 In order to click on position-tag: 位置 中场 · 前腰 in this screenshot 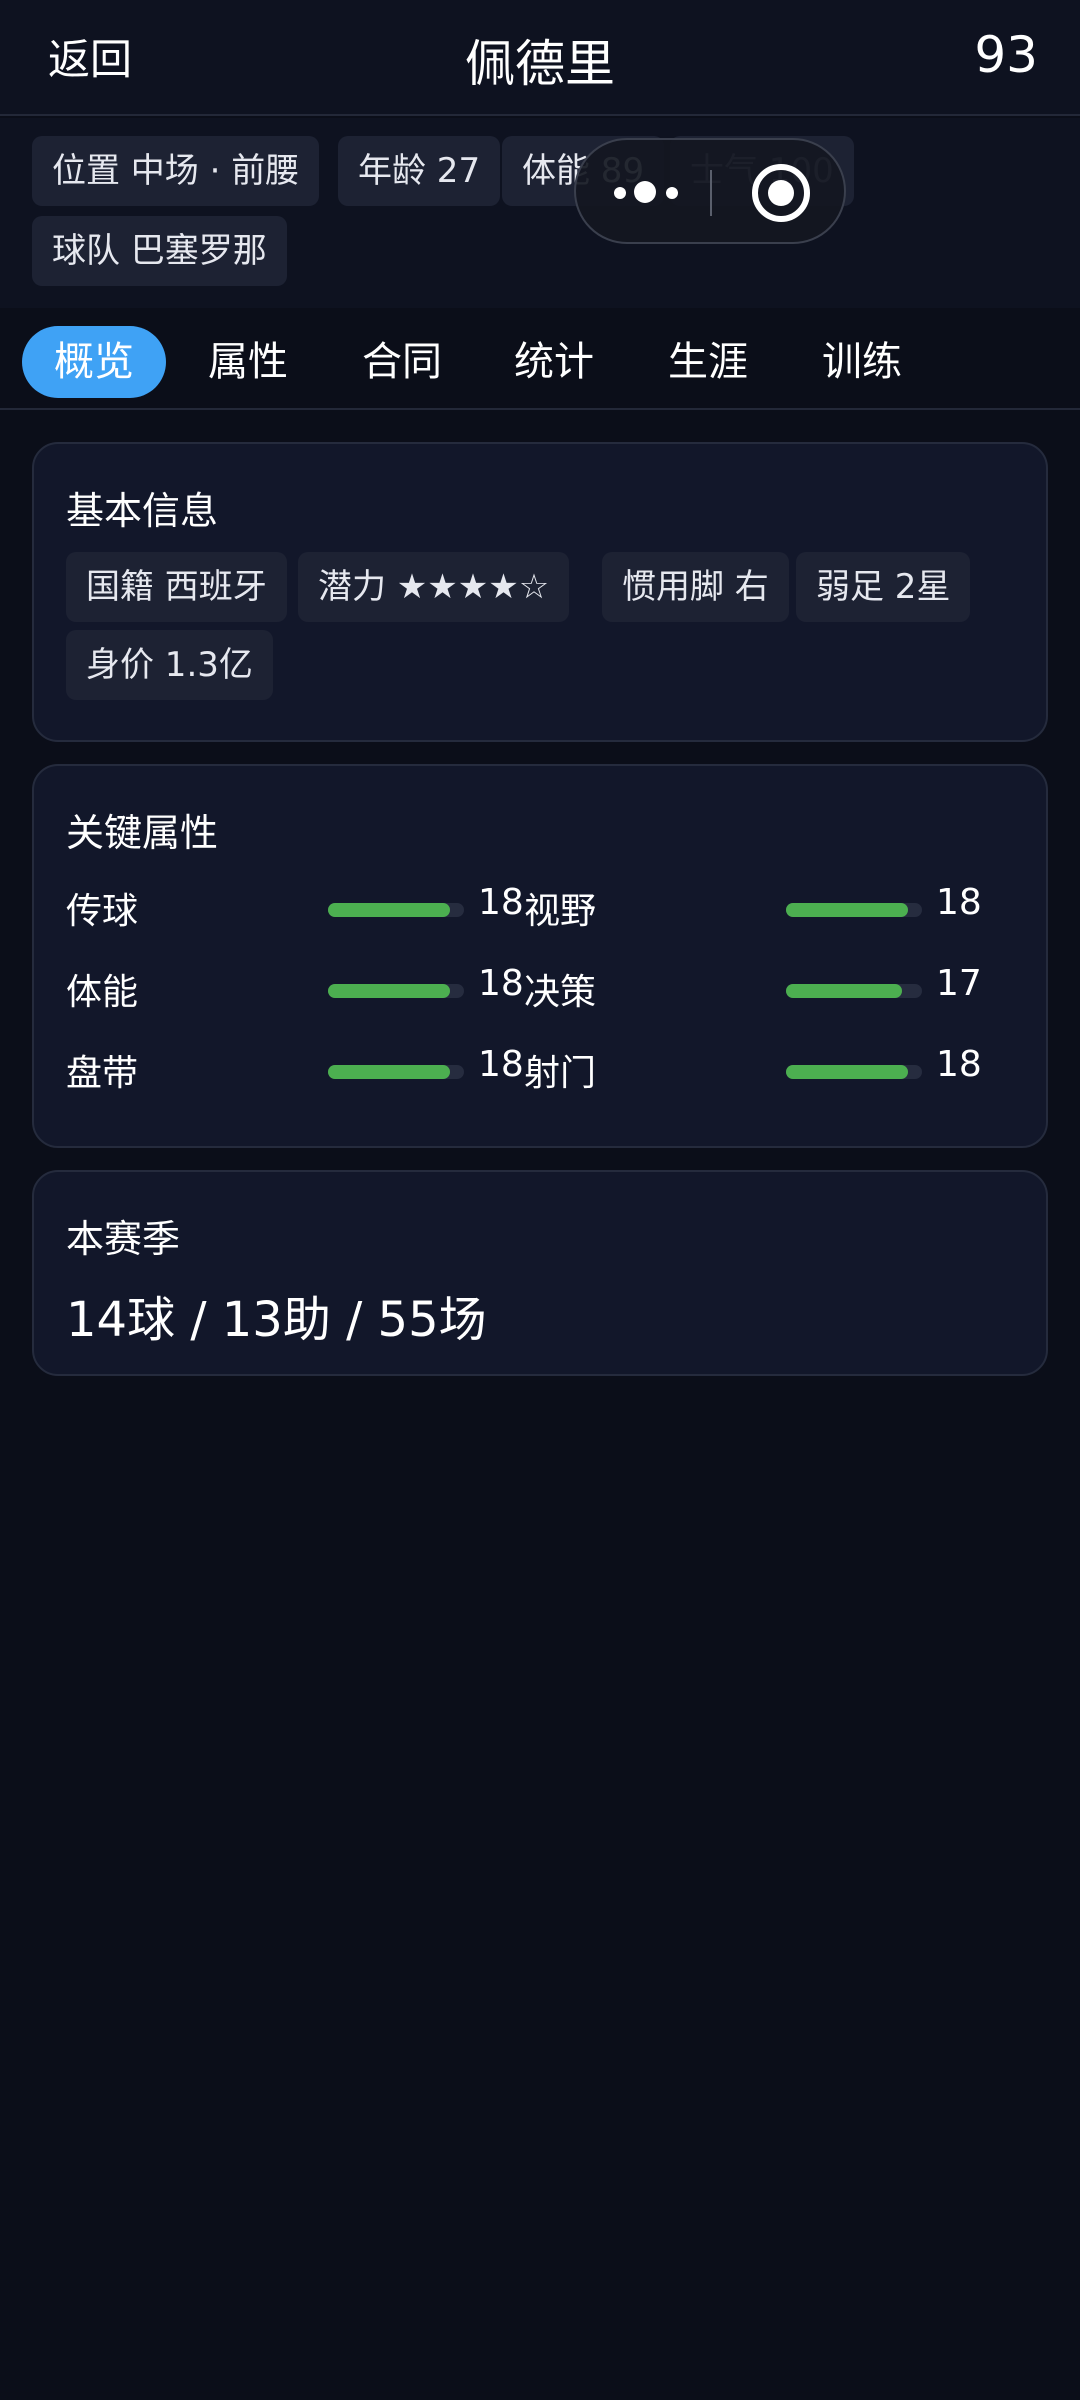, I will do `click(176, 171)`.